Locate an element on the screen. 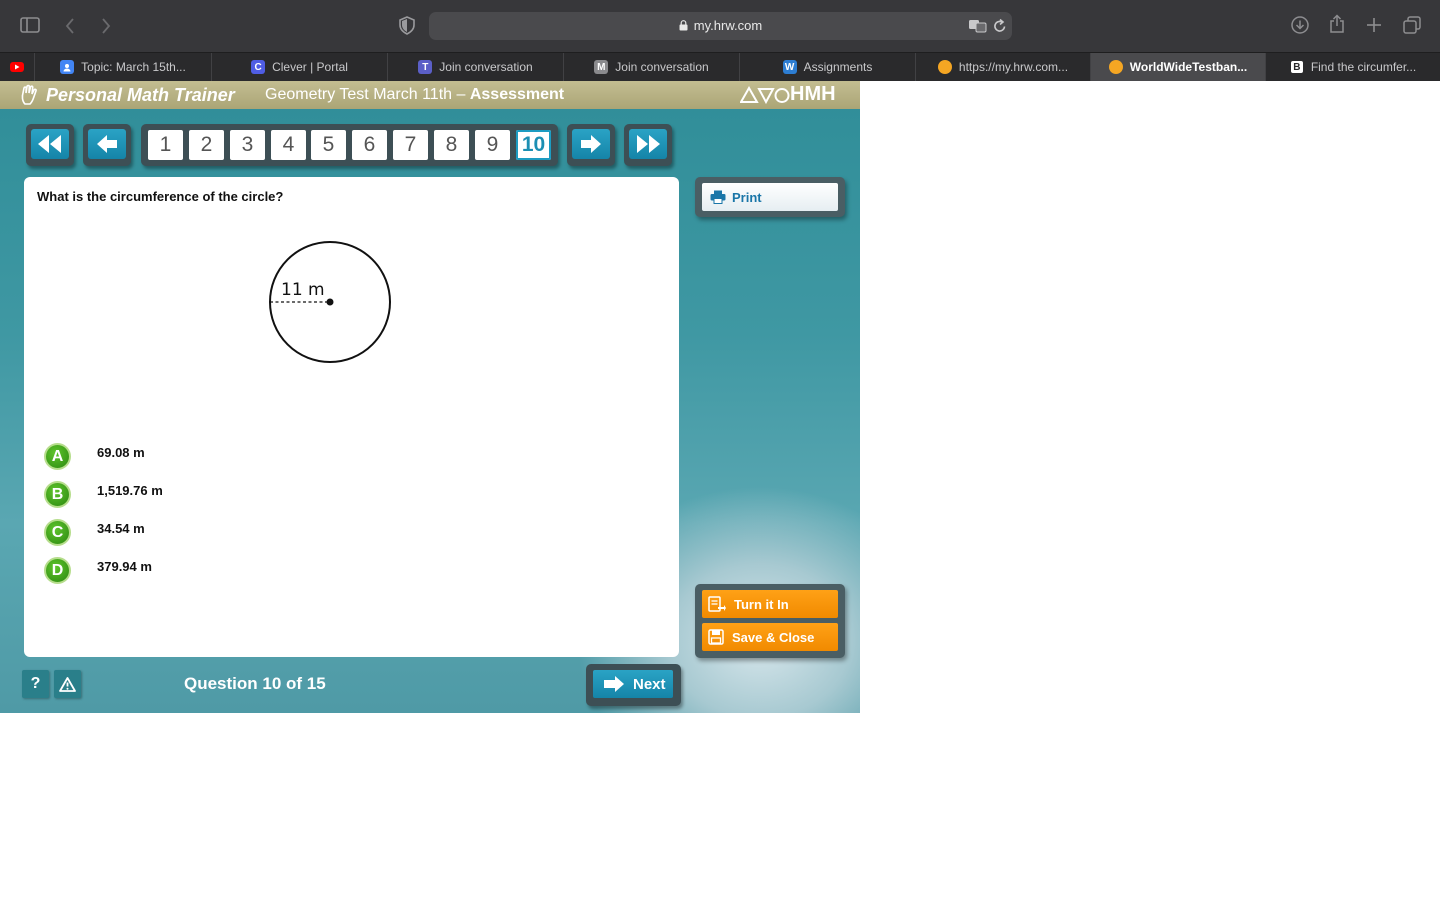  choice-b: B 1,519.76 m is located at coordinates (103, 494).